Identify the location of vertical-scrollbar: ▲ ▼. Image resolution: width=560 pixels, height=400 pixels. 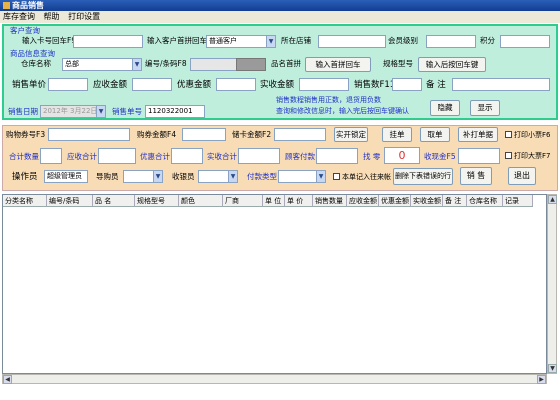
(552, 284).